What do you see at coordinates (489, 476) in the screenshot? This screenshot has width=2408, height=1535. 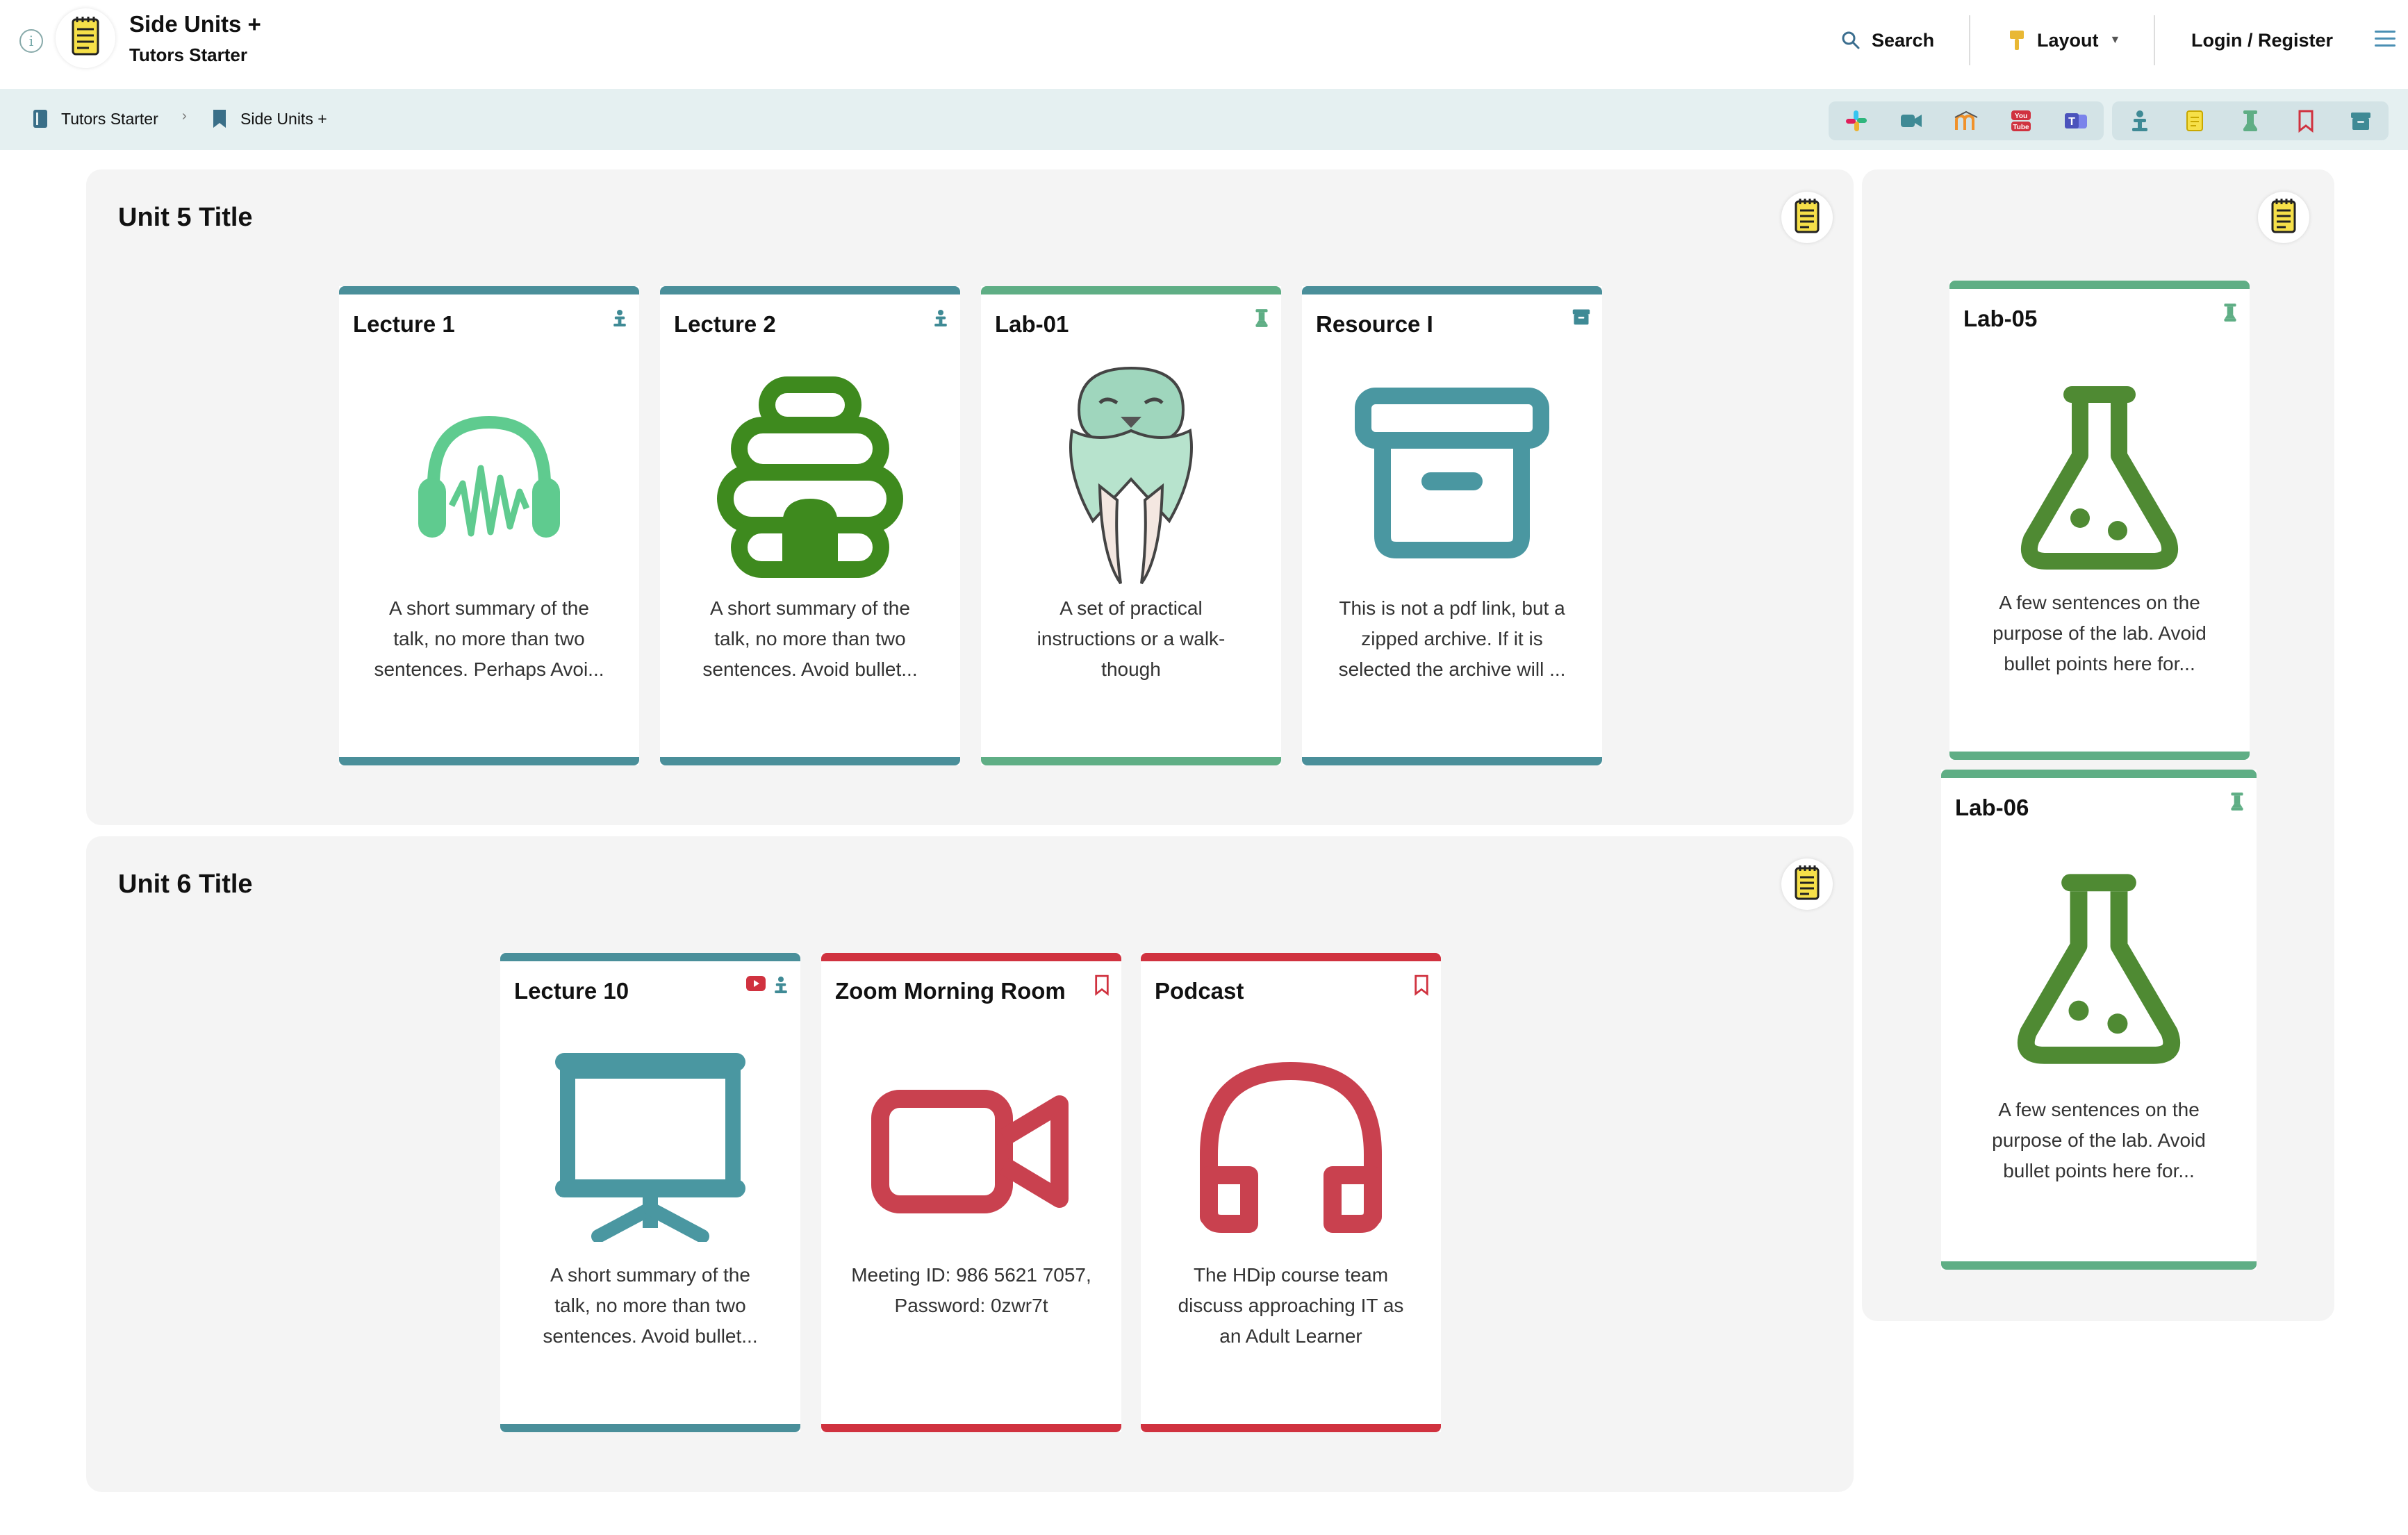 I see `headphones-waveform-icon` at bounding box center [489, 476].